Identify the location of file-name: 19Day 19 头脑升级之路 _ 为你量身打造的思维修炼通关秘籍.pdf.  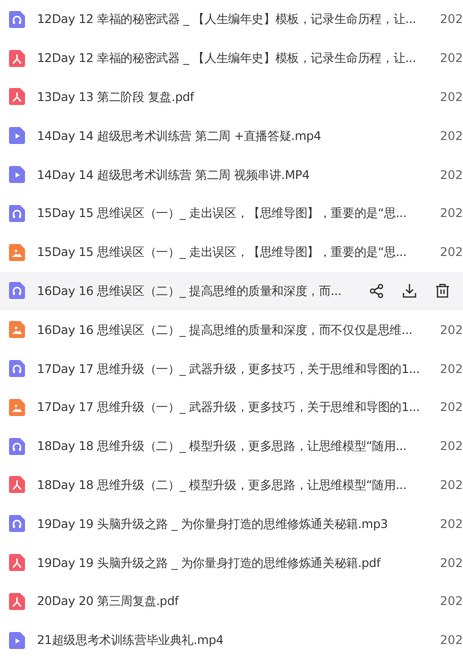
(238, 563).